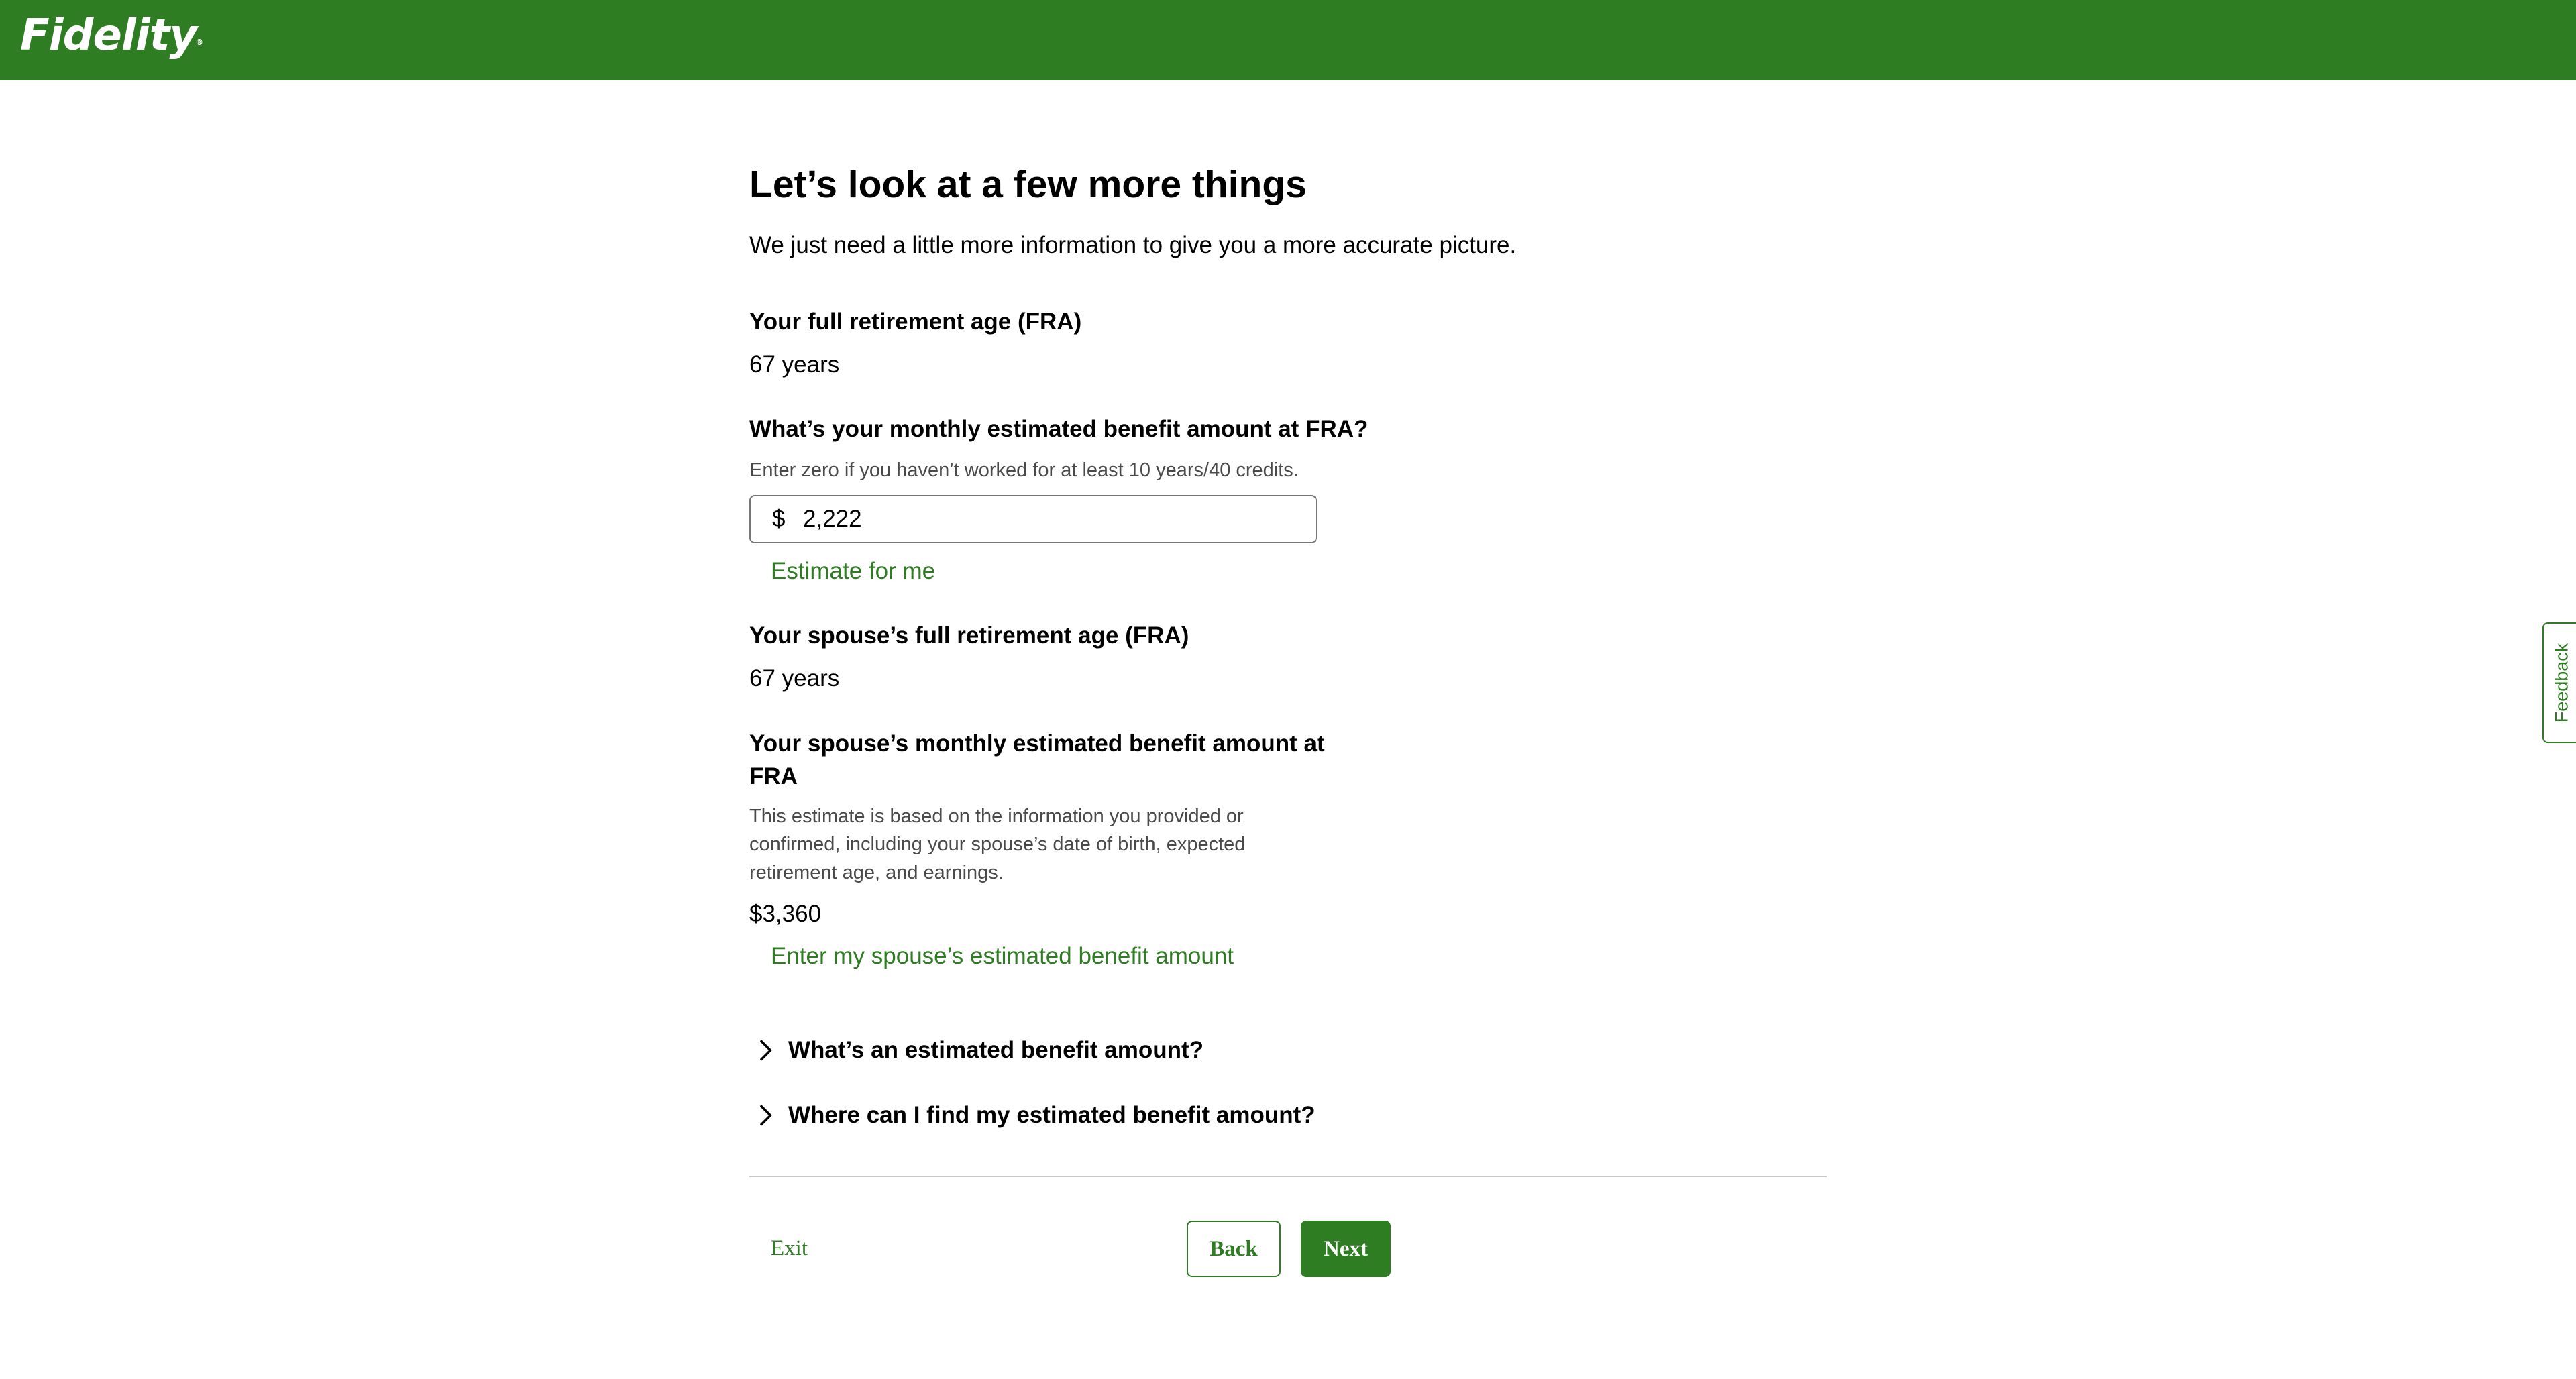 This screenshot has height=1379, width=2576. Describe the element at coordinates (853, 571) in the screenshot. I see `estimate-for-me-link: Estimate for me` at that location.